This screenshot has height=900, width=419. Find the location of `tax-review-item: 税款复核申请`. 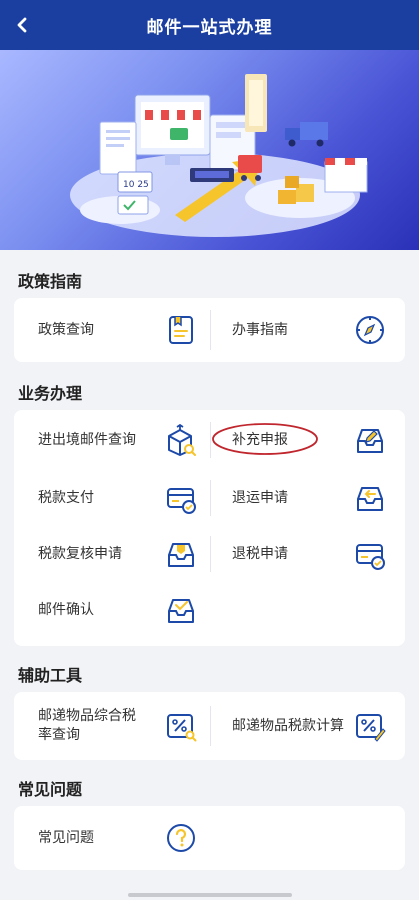

tax-review-item: 税款复核申请 is located at coordinates (123, 554).